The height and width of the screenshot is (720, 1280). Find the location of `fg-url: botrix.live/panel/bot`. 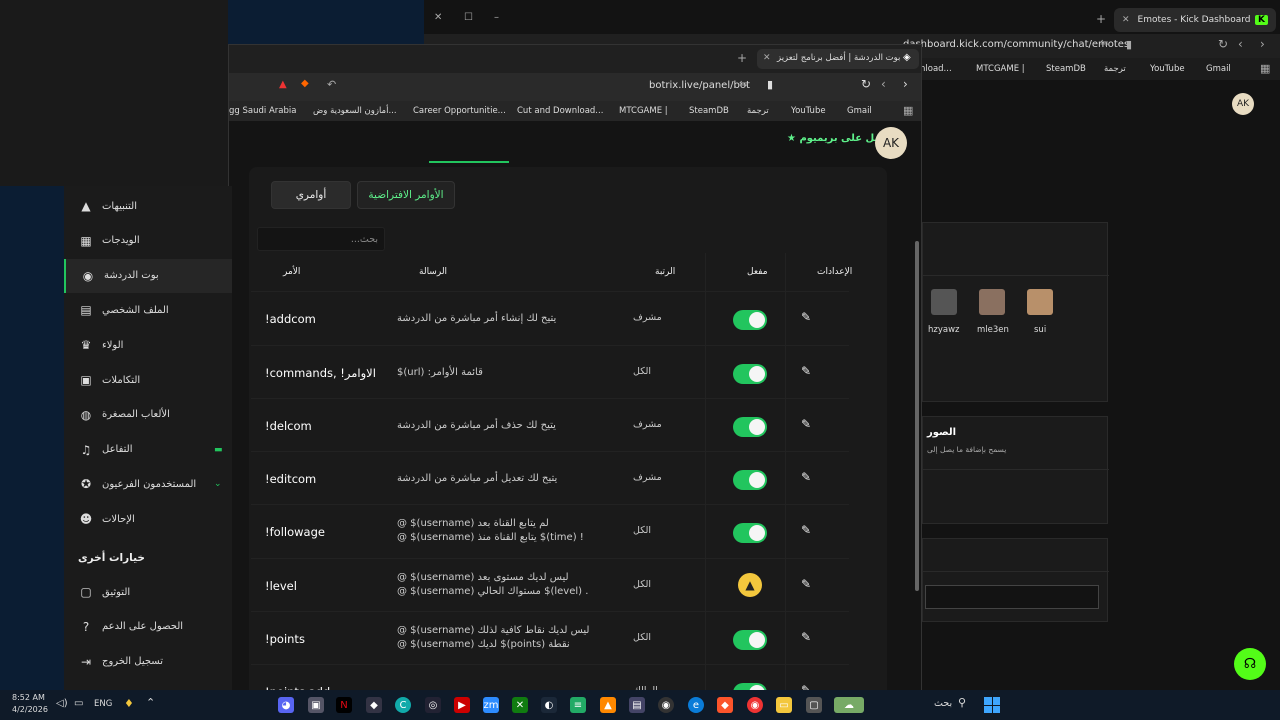

fg-url: botrix.live/panel/bot is located at coordinates (699, 85).